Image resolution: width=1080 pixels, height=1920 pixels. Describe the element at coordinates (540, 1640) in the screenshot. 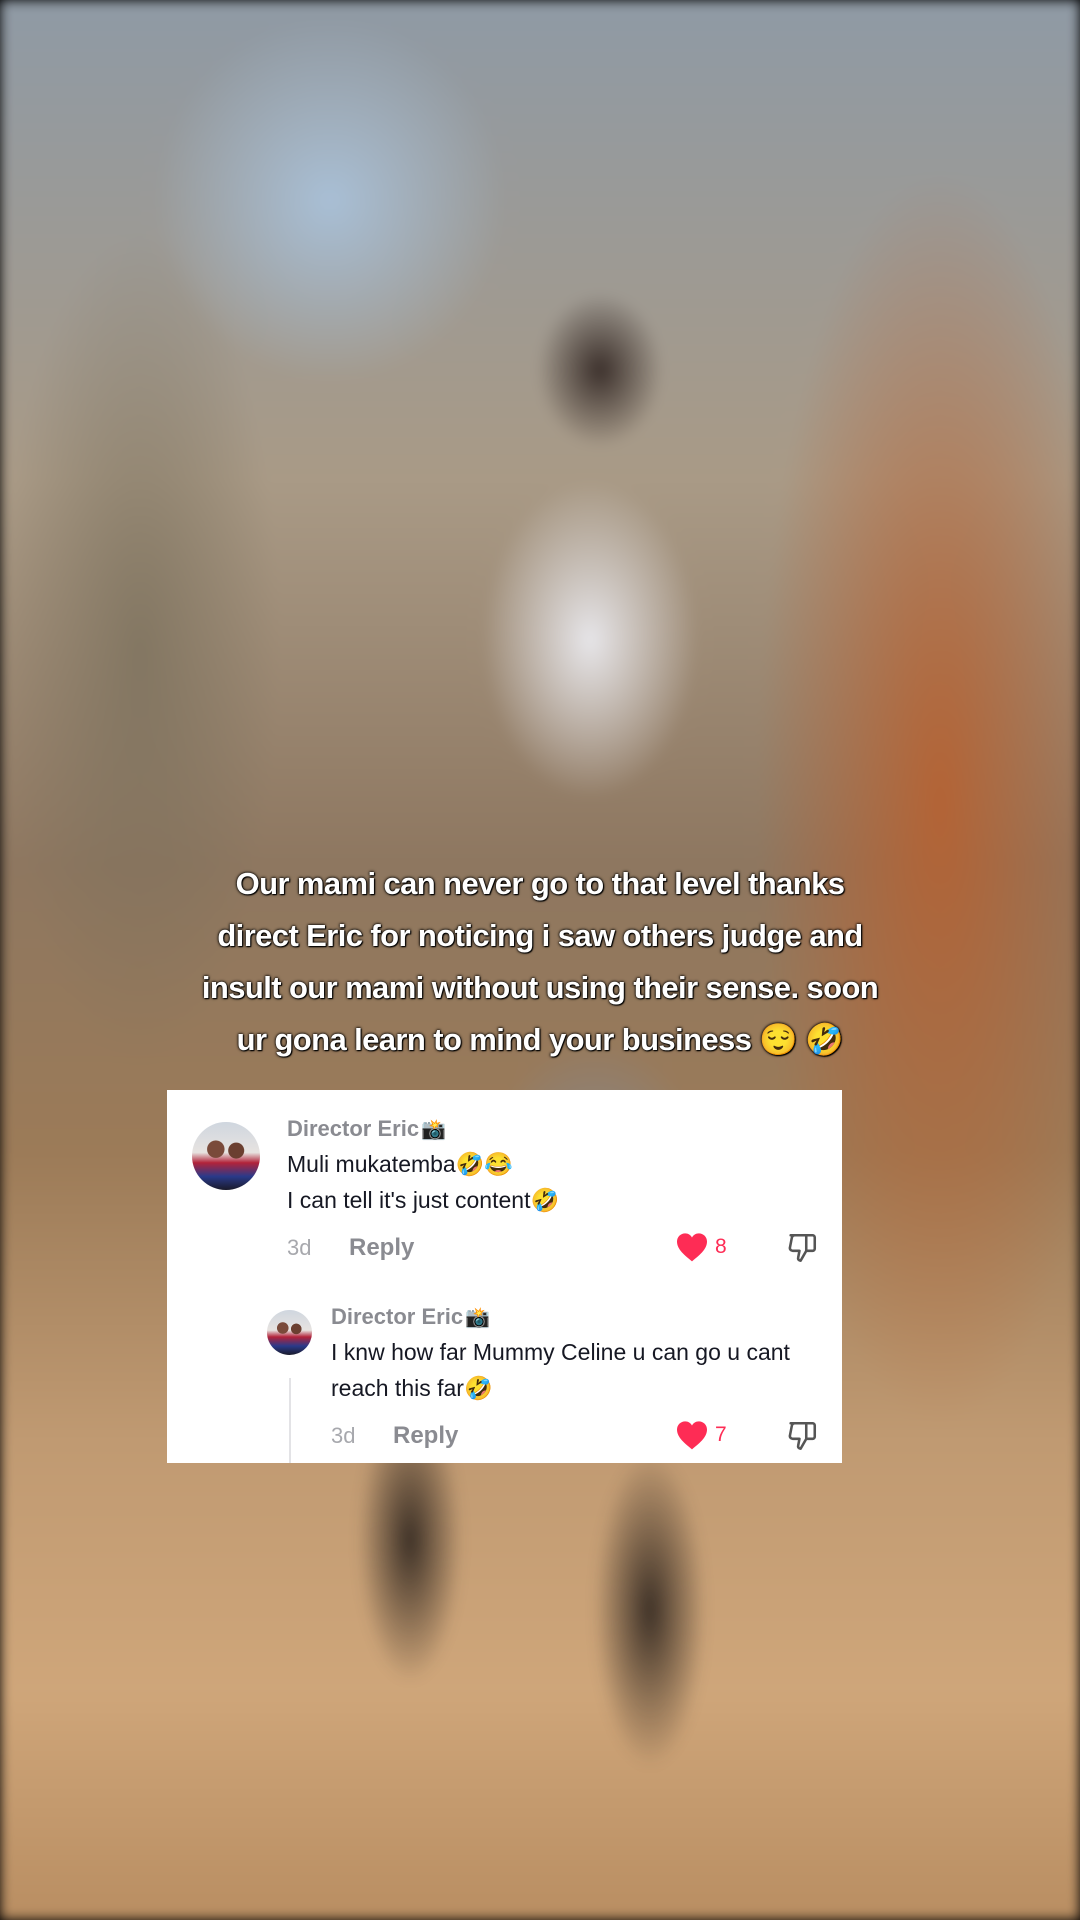

I see `boots-background` at that location.